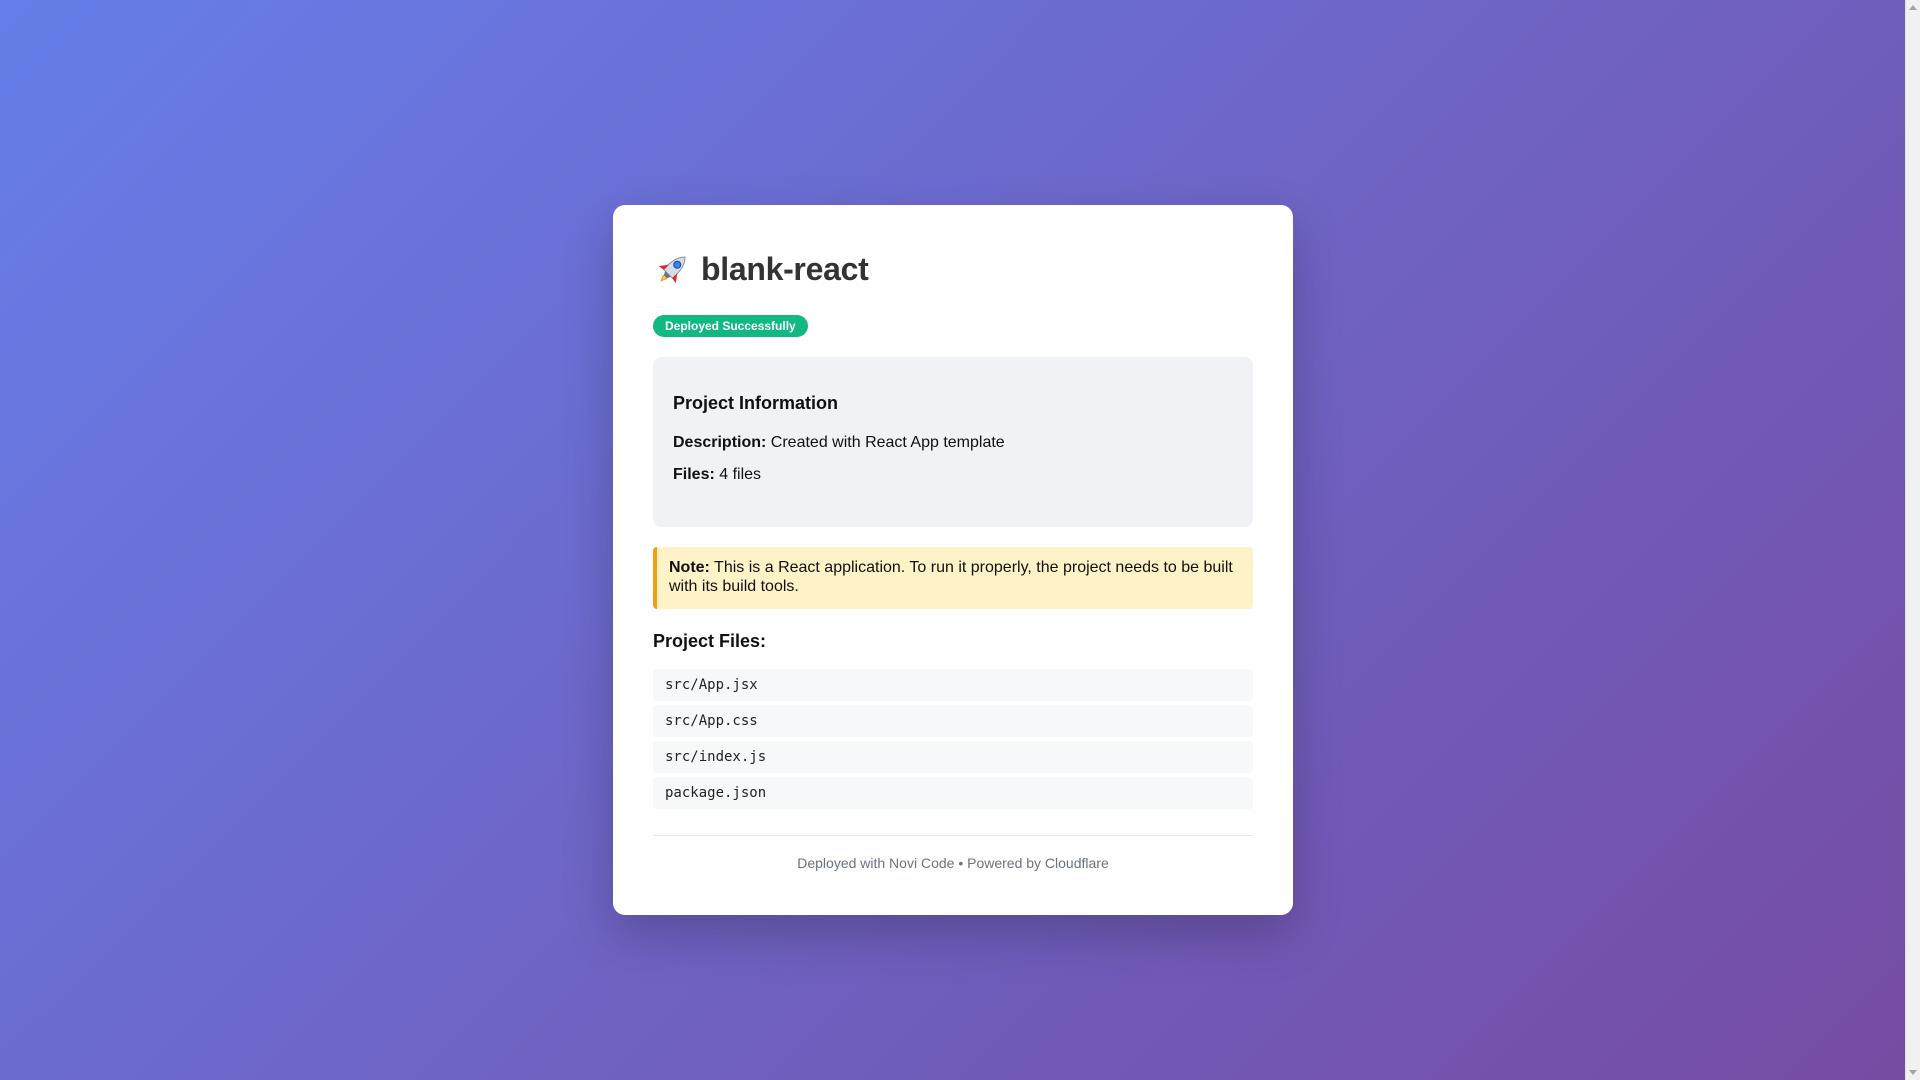  What do you see at coordinates (710, 641) in the screenshot?
I see `project-files-heading: Project Files:` at bounding box center [710, 641].